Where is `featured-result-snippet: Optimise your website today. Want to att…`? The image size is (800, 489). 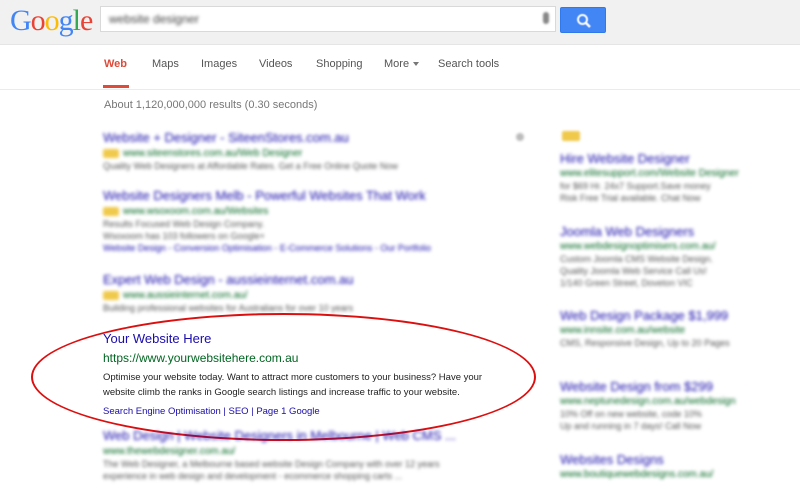 featured-result-snippet: Optimise your website today. Want to att… is located at coordinates (313, 385).